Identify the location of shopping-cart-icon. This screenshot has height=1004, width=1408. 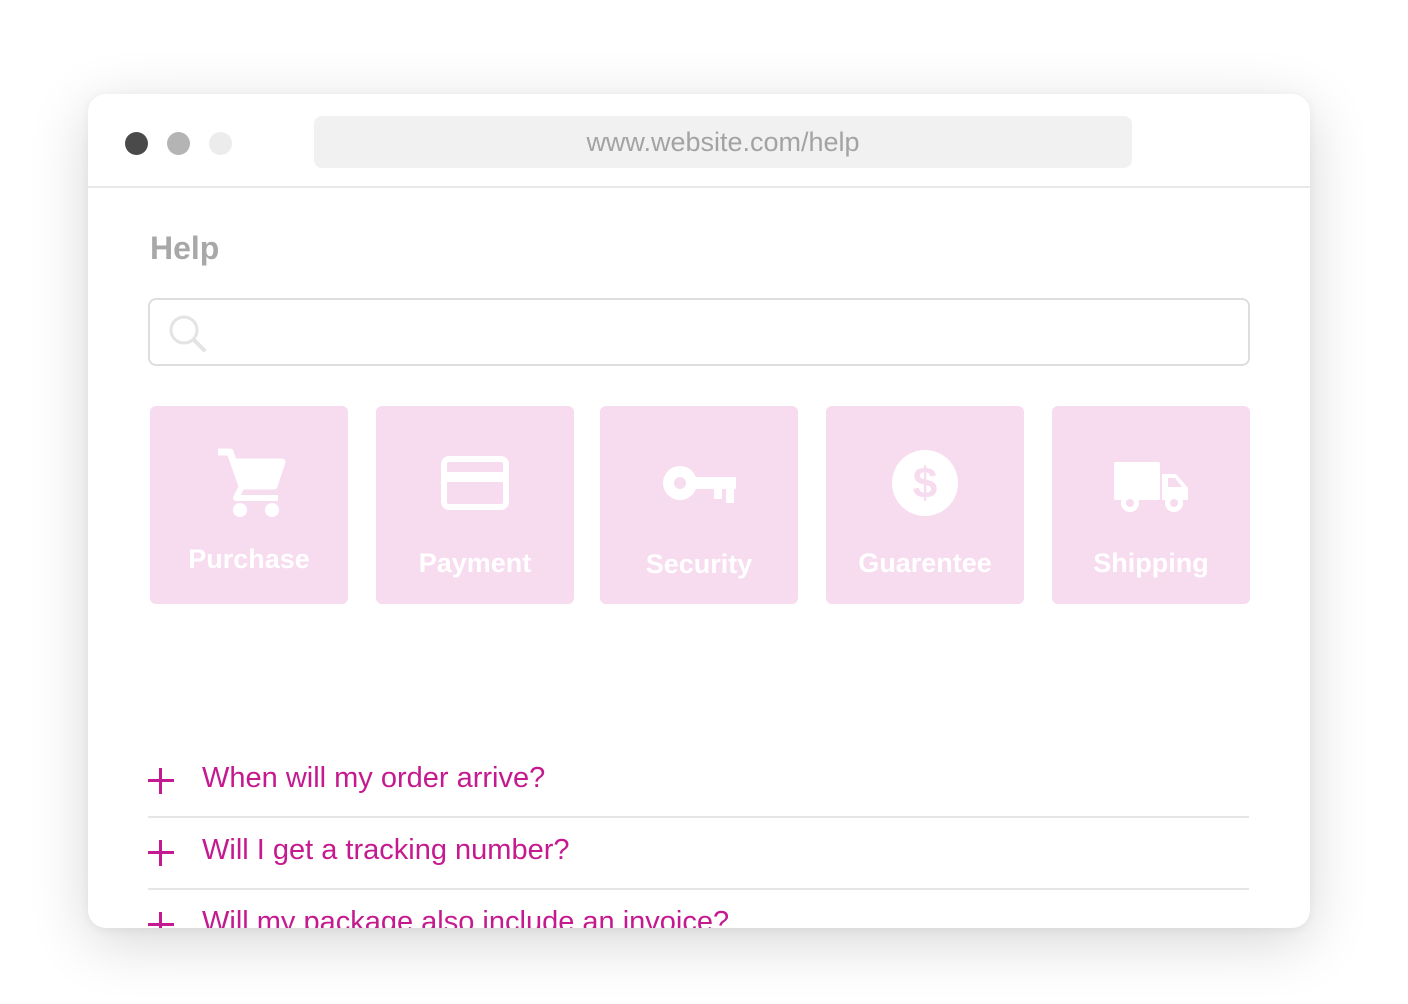
(249, 483).